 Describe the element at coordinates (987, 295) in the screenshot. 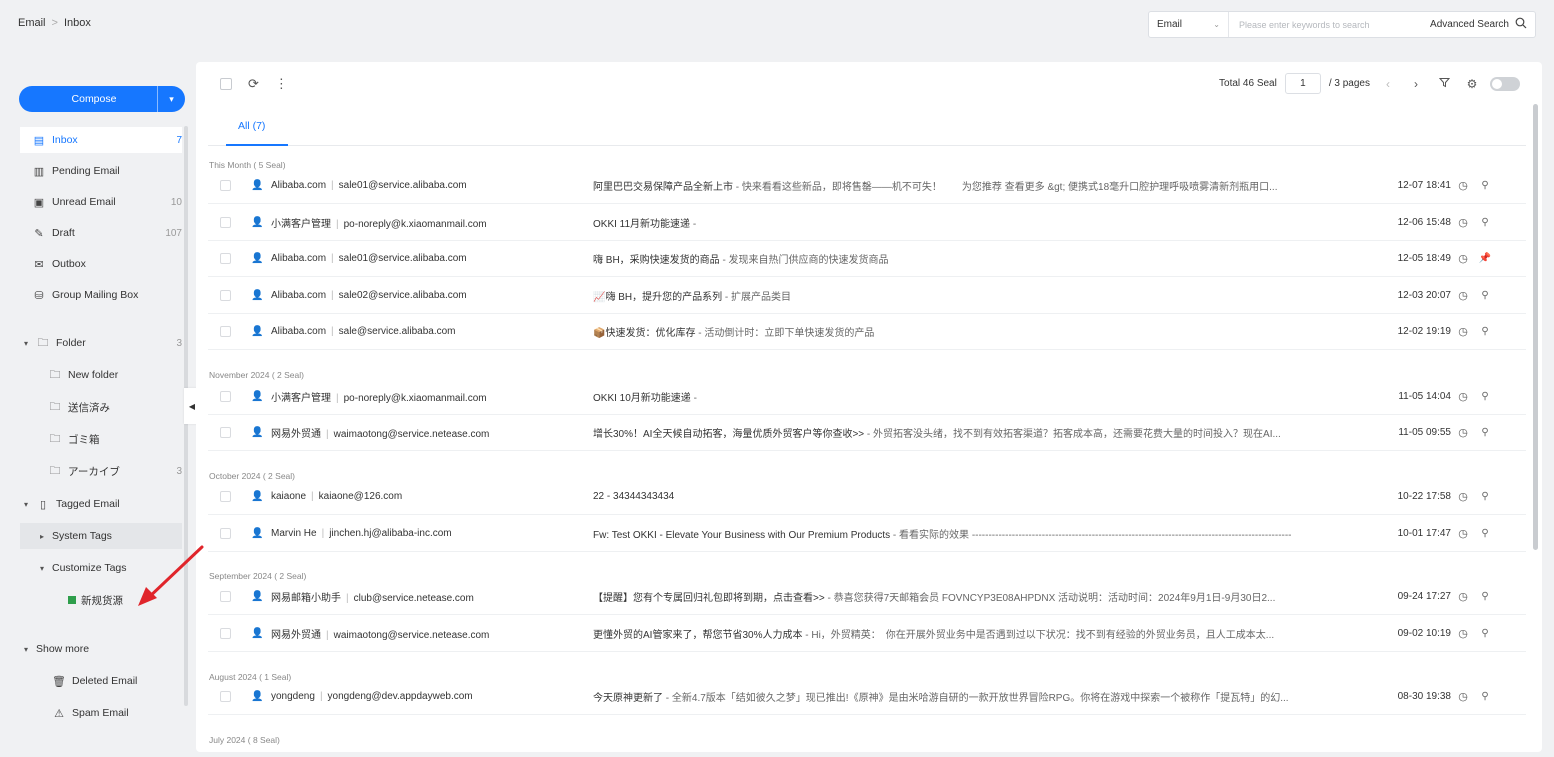

I see `email-subject: 📈嗨 BH，提升您的产品系列 - 扩展产品类目` at that location.